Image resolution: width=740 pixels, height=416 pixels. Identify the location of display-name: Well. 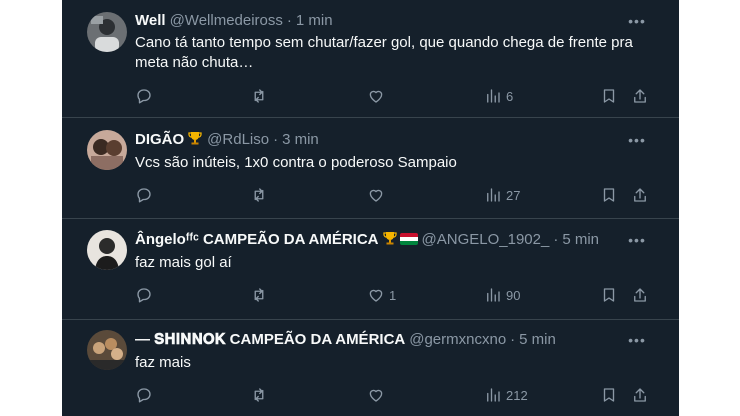
(150, 20).